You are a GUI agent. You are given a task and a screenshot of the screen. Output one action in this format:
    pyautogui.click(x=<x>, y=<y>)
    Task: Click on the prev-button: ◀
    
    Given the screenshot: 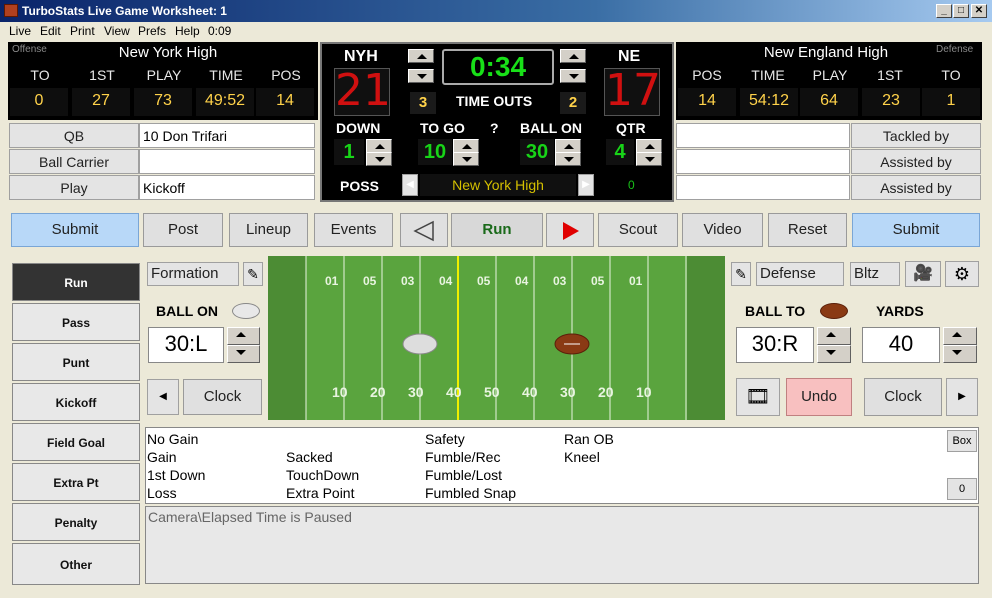 What is the action you would take?
    pyautogui.click(x=163, y=397)
    